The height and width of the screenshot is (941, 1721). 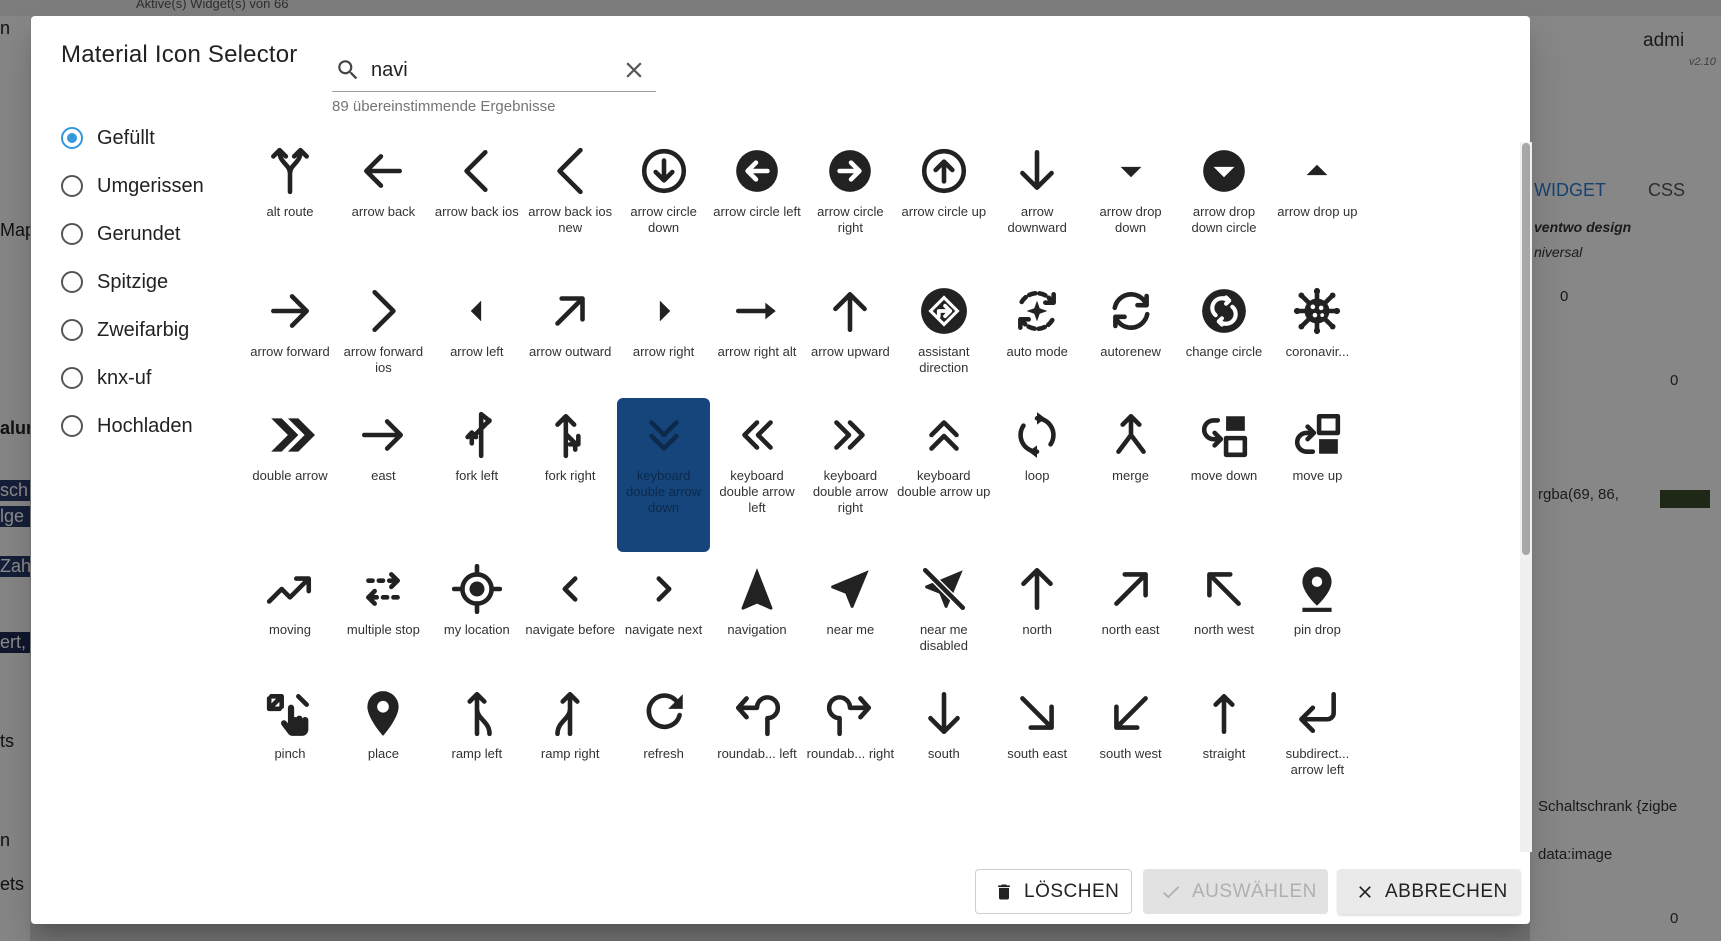 I want to click on keyboard-double-arrow-up-tile: keyboard double arrow up, so click(x=944, y=455).